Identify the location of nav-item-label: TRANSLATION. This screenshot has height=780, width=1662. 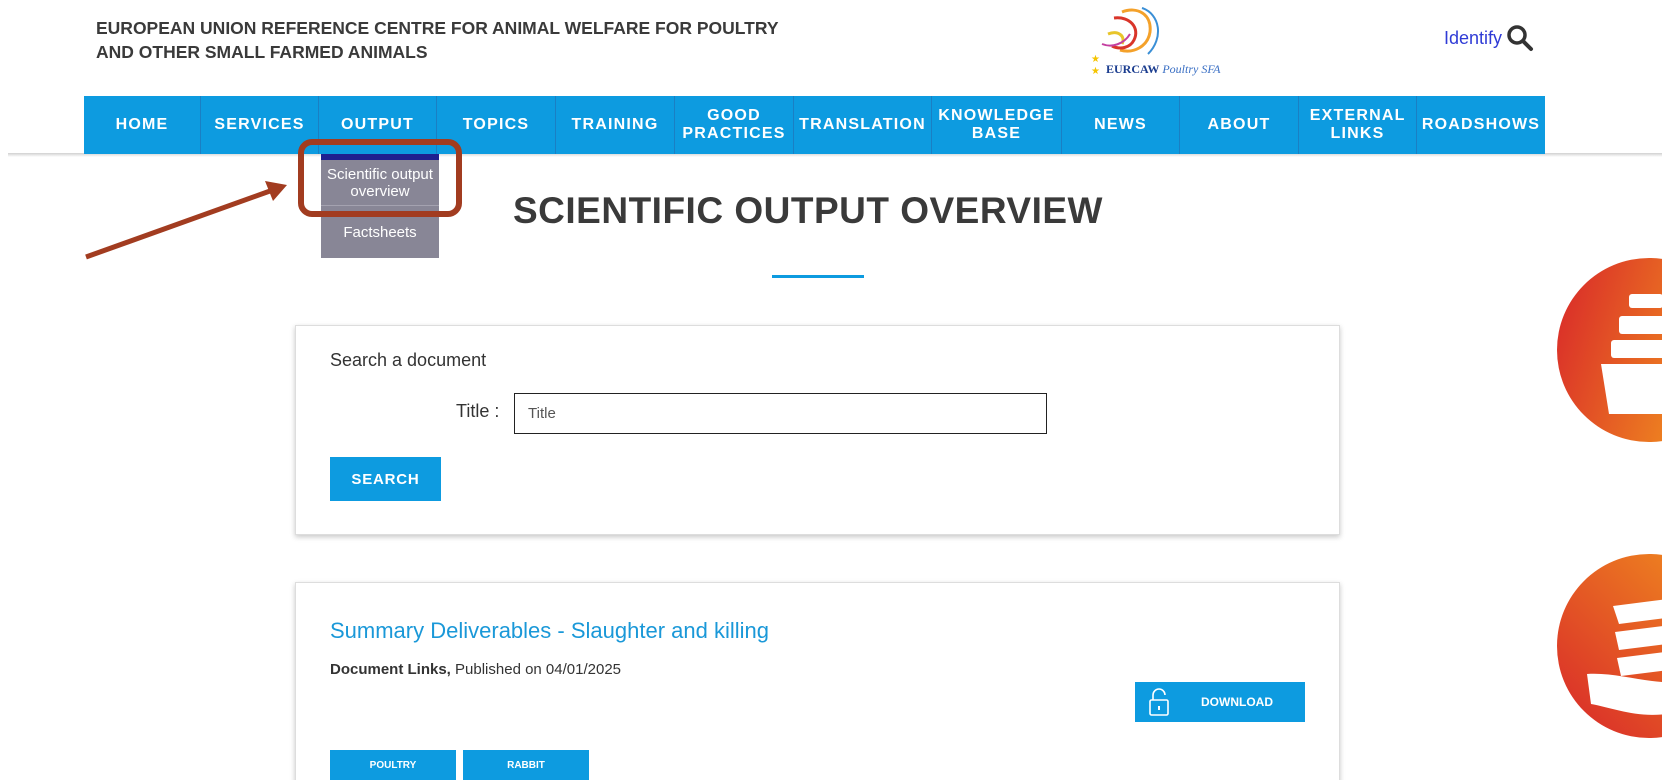
(862, 124).